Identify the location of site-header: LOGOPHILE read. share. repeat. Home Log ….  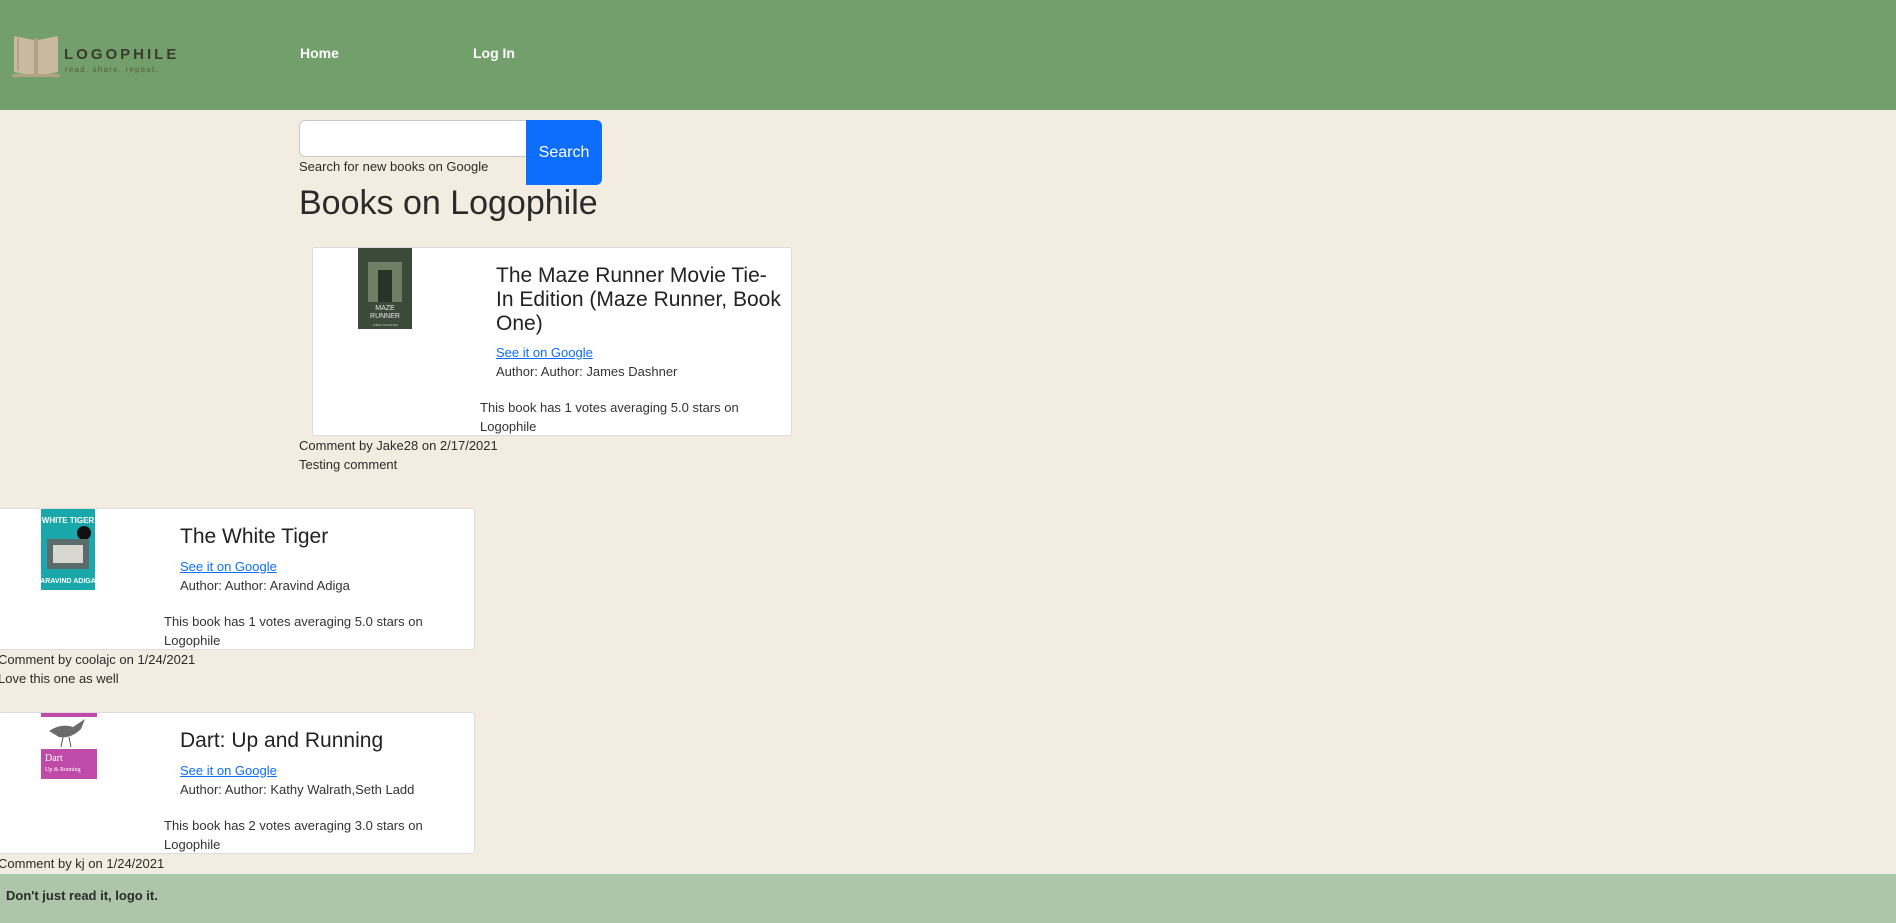
(948, 55).